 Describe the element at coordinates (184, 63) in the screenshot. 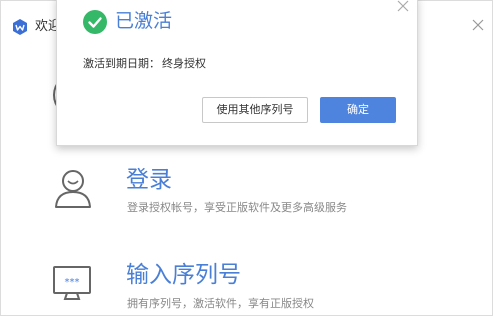

I see `expiry-value: 终身授权` at that location.